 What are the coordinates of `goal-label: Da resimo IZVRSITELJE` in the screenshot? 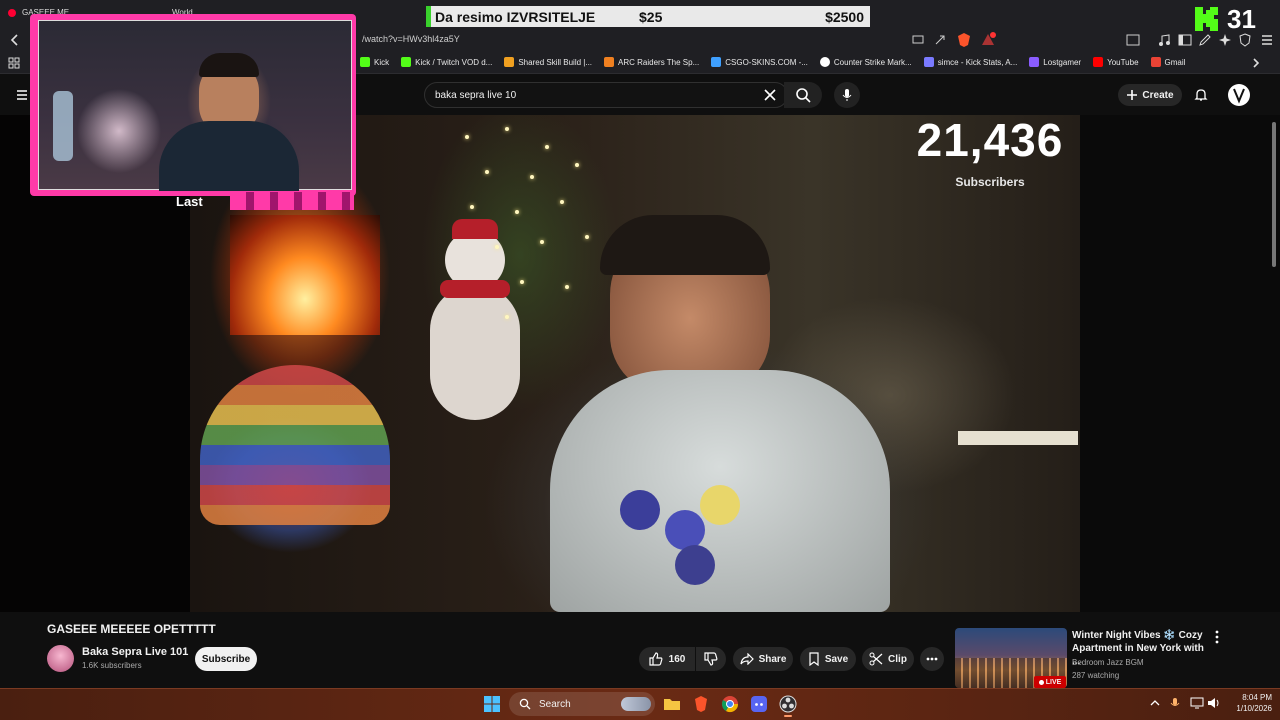 It's located at (515, 16).